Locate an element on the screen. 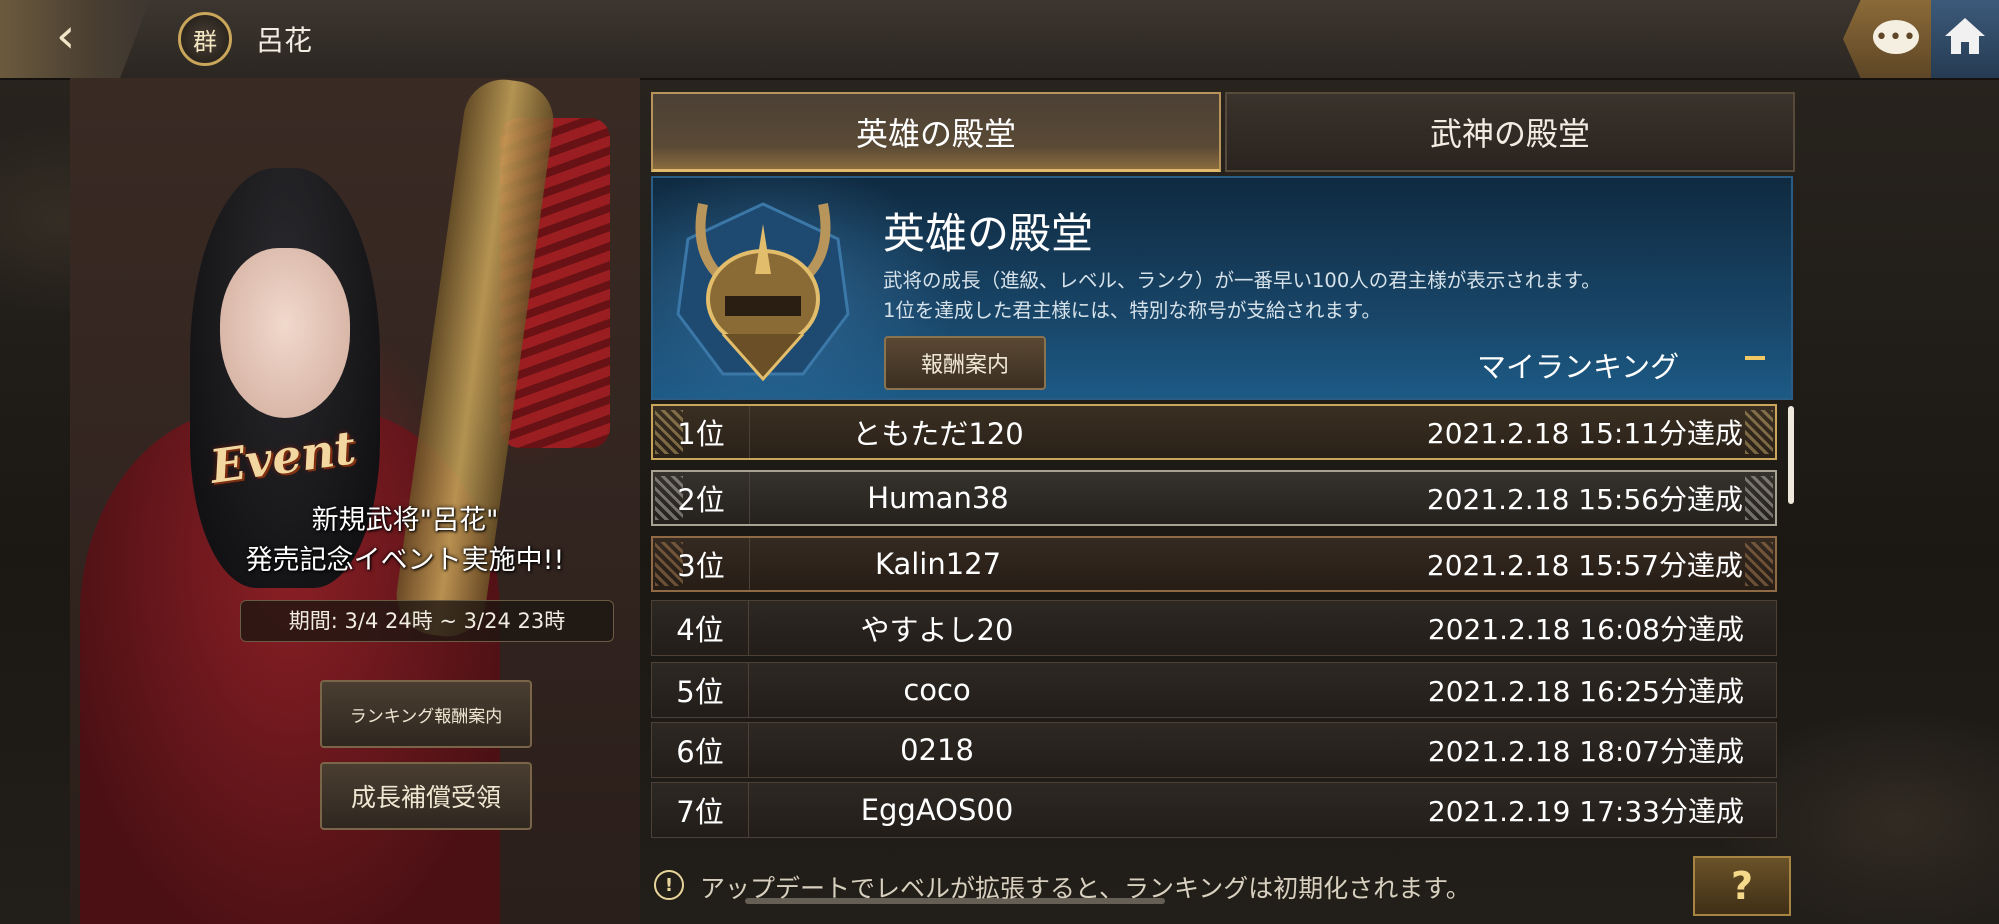 The height and width of the screenshot is (924, 1999). table-row: 7位 EggAOS00 2021.2.19 17:33分達成 is located at coordinates (1214, 810).